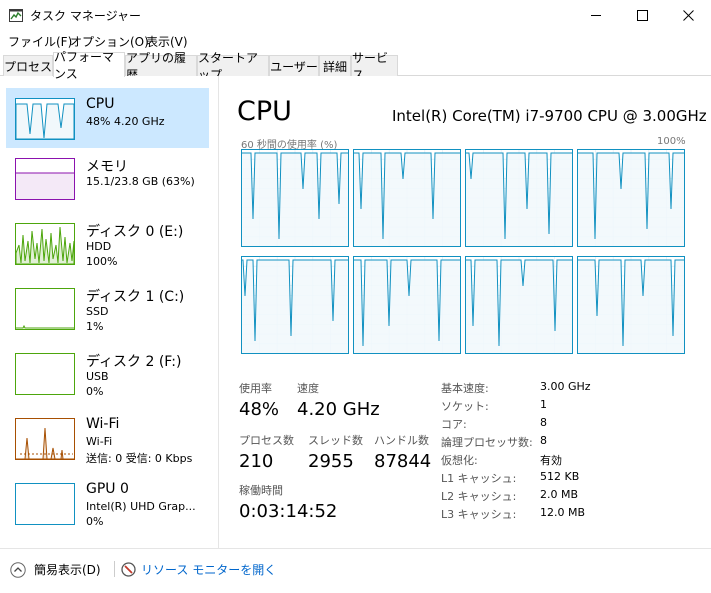 The width and height of the screenshot is (711, 593). What do you see at coordinates (559, 494) in the screenshot?
I see `l2-cache-value: 2.0 MB` at bounding box center [559, 494].